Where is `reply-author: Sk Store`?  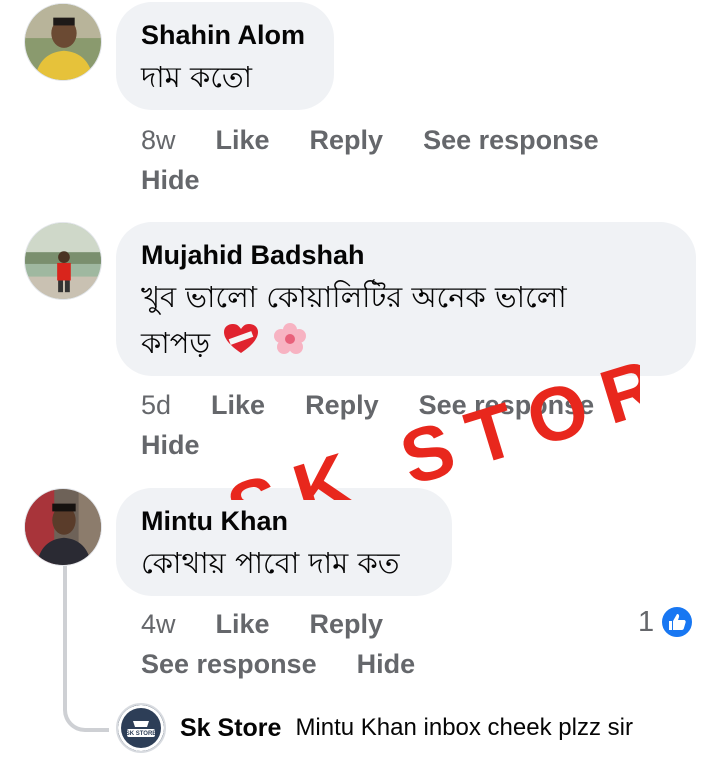 reply-author: Sk Store is located at coordinates (230, 728).